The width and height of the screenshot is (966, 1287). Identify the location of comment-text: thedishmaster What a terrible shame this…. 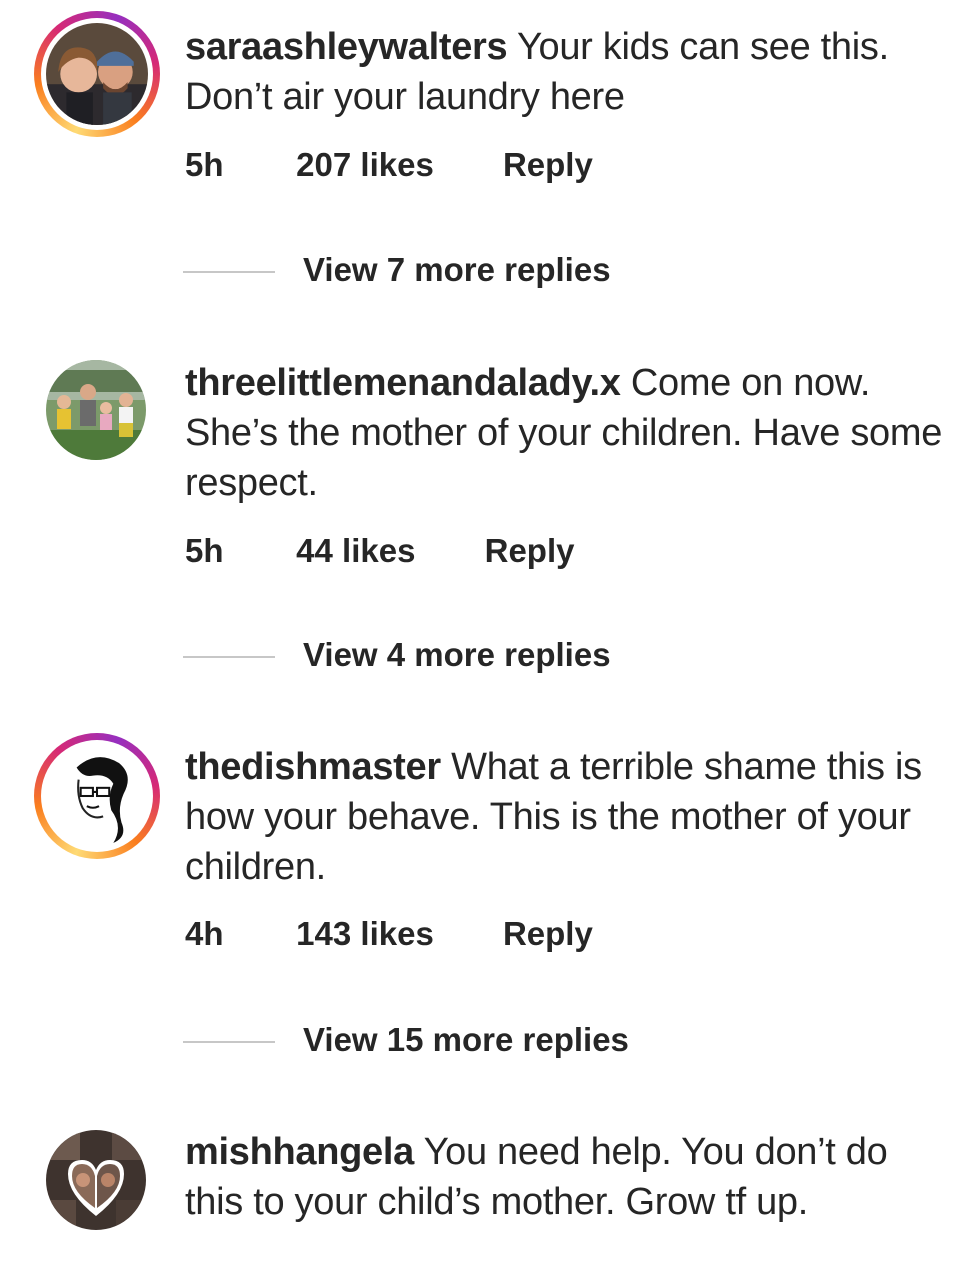
(565, 817).